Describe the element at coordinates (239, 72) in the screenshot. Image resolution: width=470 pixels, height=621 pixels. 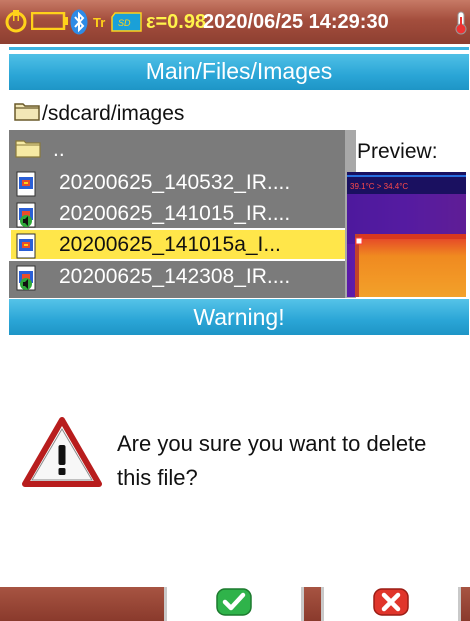
I see `breadcrumb: Main/Files/Images` at that location.